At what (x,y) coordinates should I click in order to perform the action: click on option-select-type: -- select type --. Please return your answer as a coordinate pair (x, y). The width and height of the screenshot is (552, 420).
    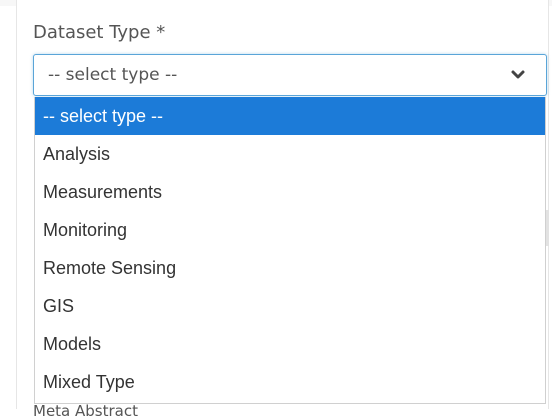
    Looking at the image, I should click on (290, 116).